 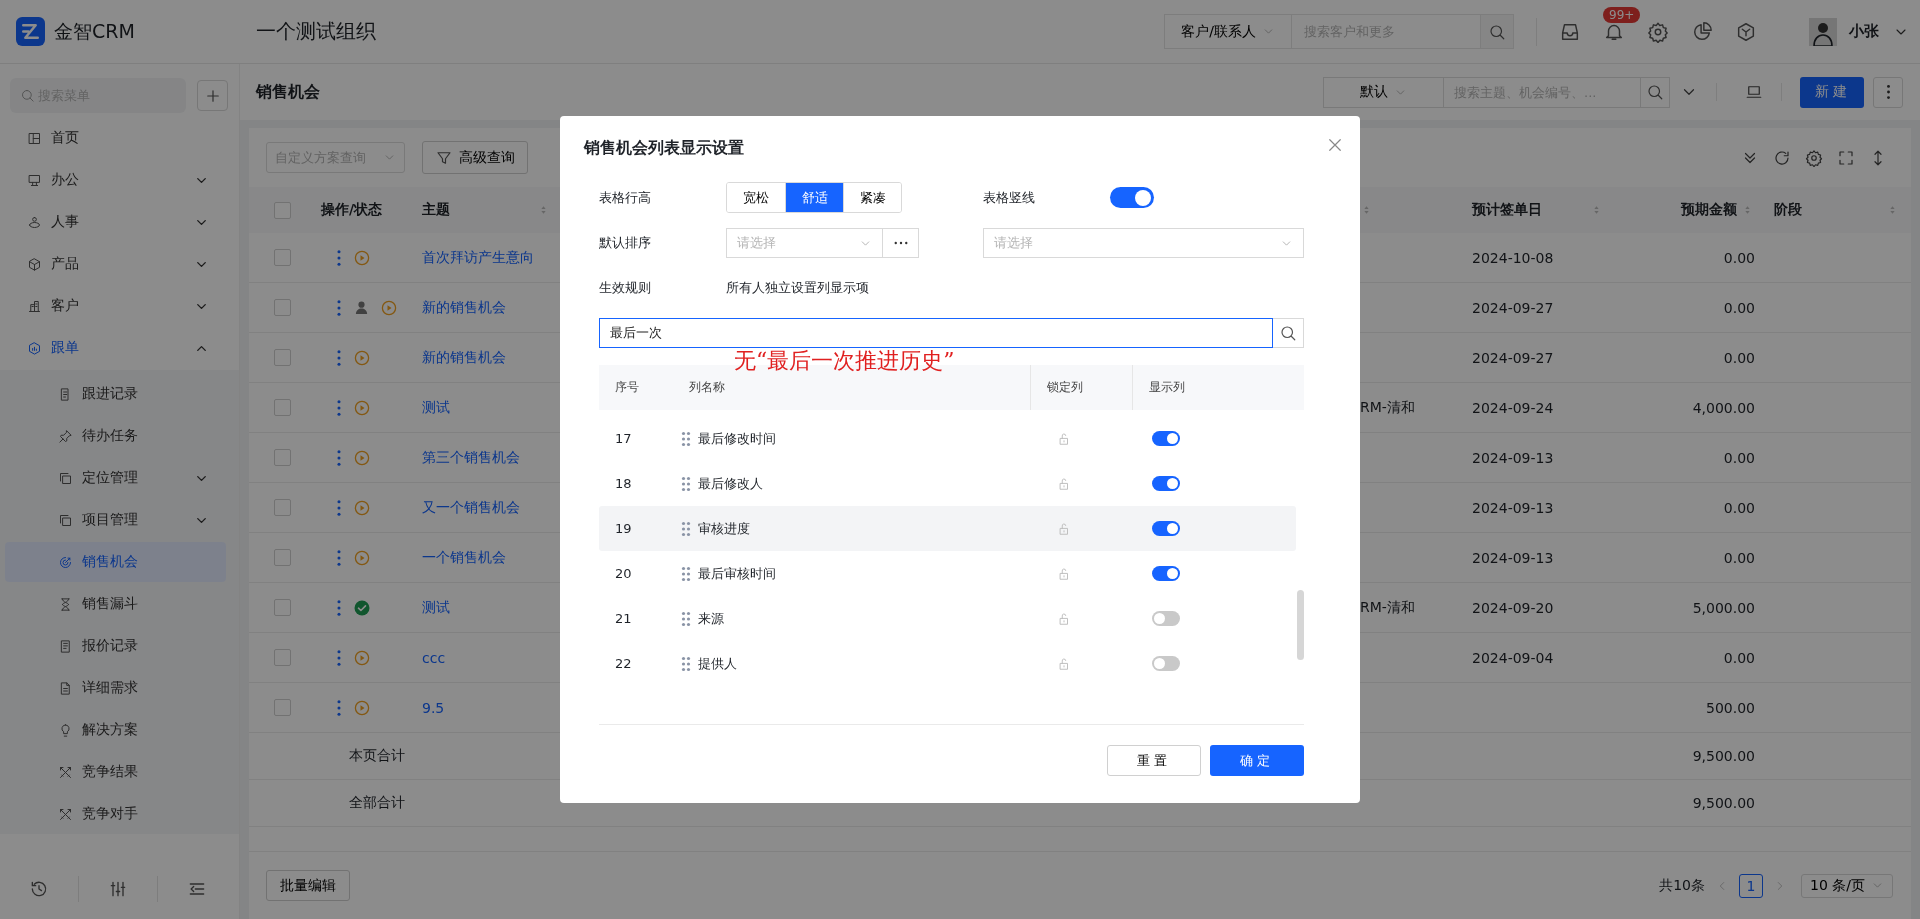 I want to click on confirm-button: 确定, so click(x=1257, y=760).